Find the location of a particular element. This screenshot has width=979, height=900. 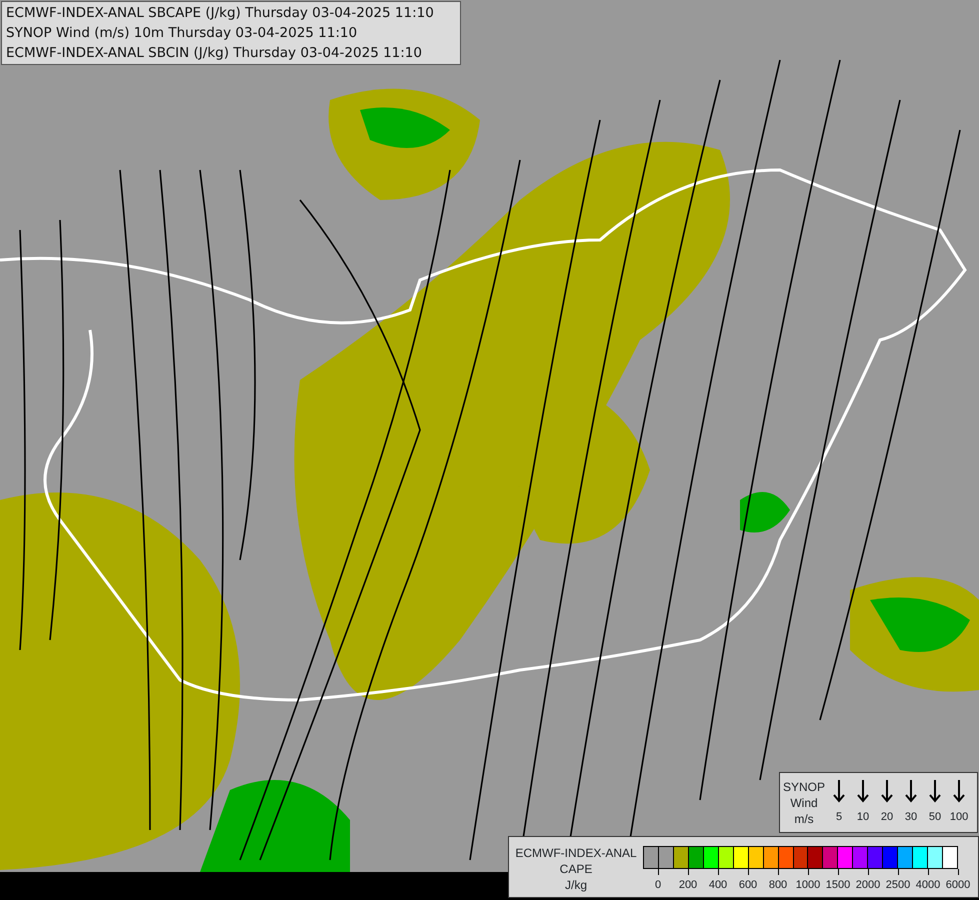

speed-label: 50 is located at coordinates (935, 818).